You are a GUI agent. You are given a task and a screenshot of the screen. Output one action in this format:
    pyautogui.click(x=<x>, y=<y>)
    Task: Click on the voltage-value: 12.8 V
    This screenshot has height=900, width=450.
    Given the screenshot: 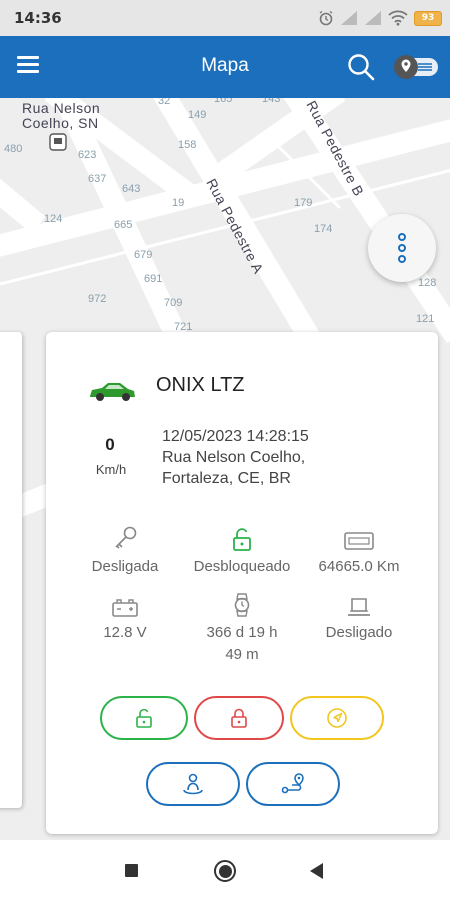 What is the action you would take?
    pyautogui.click(x=125, y=632)
    